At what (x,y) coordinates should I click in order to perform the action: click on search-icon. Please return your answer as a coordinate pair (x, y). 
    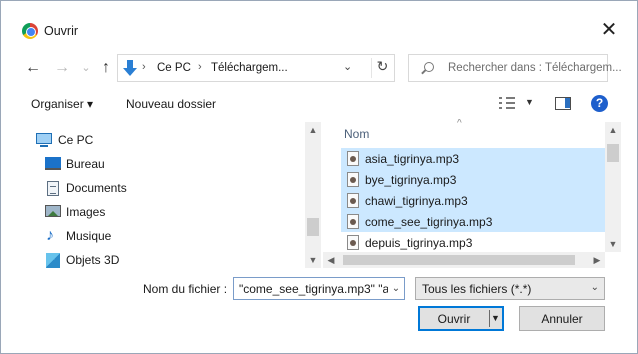
    Looking at the image, I should click on (427, 68).